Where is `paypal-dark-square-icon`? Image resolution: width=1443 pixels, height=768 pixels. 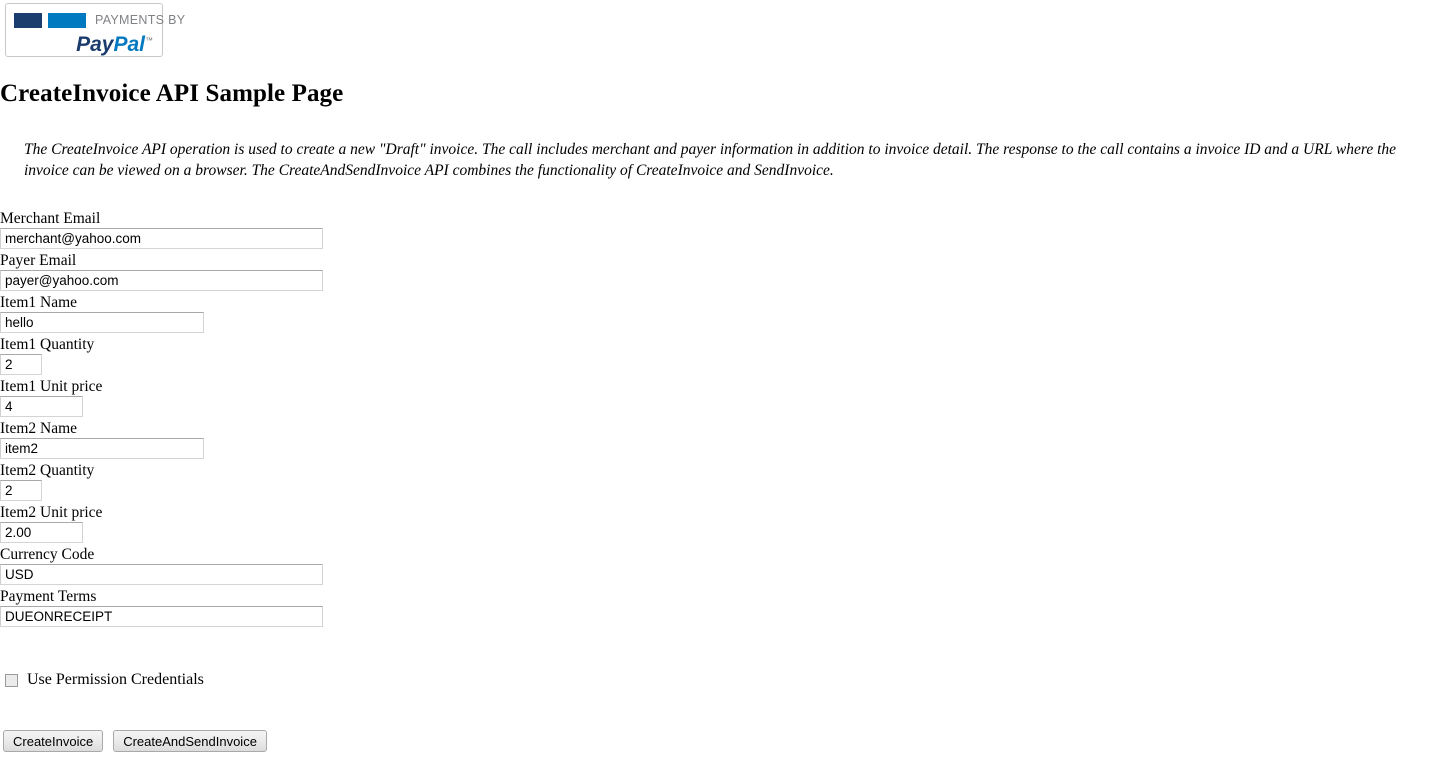
paypal-dark-square-icon is located at coordinates (28, 20).